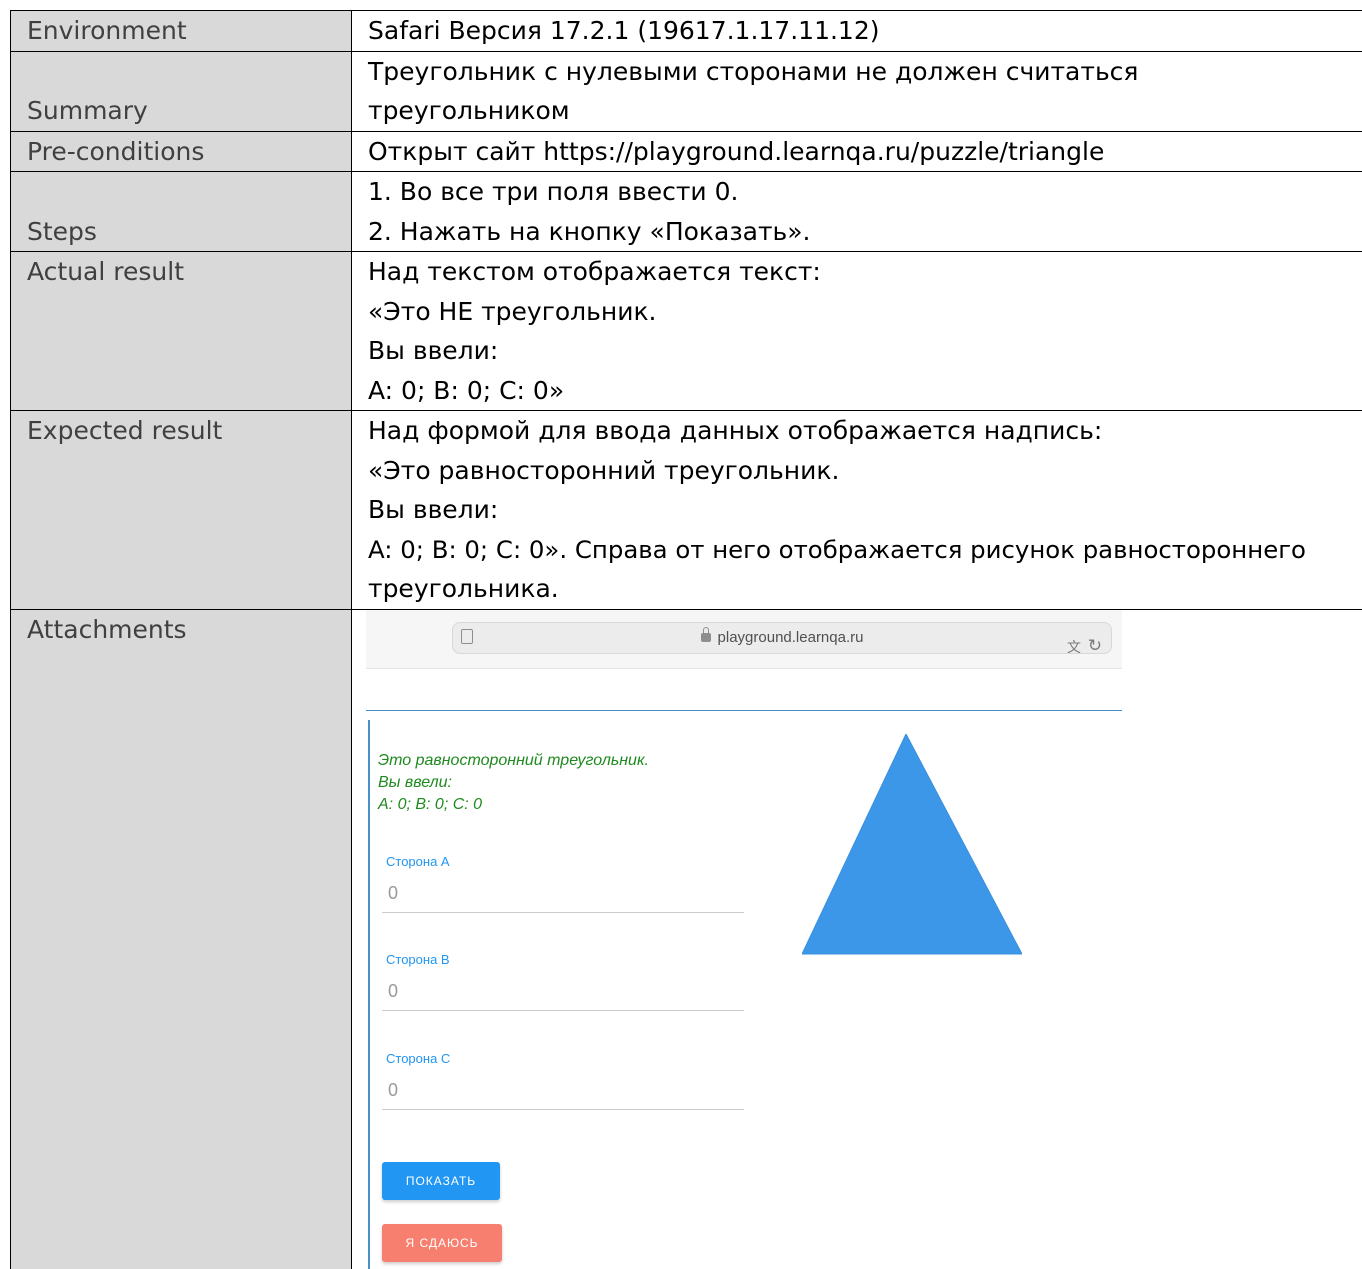 Image resolution: width=1362 pixels, height=1269 pixels. I want to click on side-c-input: 0, so click(563, 1091).